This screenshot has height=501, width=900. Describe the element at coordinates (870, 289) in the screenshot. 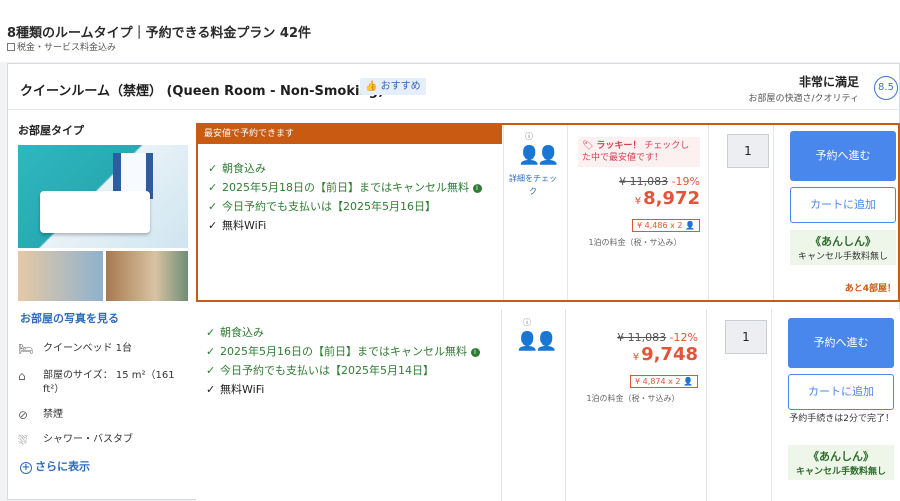

I see `rooms-remaining: あと4部屋！` at that location.